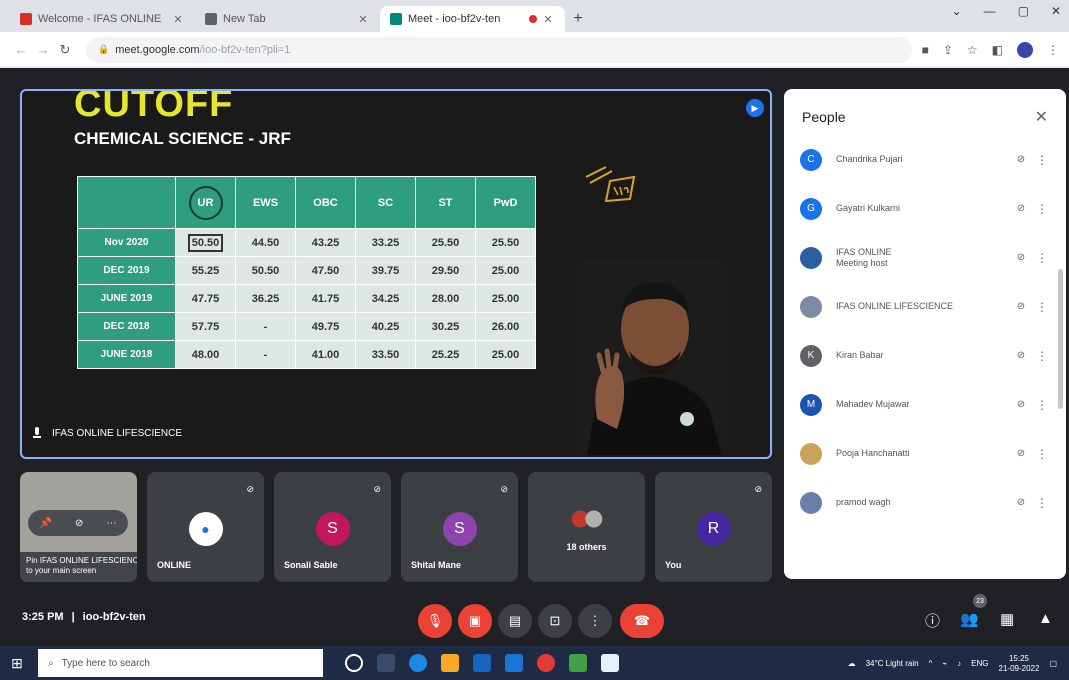 This screenshot has height=680, width=1069. Describe the element at coordinates (79, 523) in the screenshot. I see `mute-icon: ⊘` at that location.